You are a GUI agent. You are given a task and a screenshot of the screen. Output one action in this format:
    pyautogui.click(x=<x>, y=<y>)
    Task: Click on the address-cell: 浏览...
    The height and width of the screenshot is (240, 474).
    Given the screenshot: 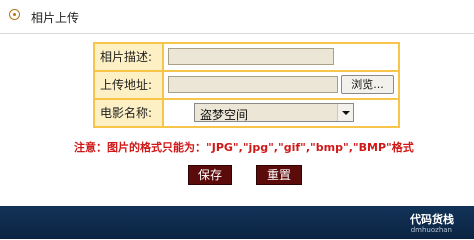 What is the action you would take?
    pyautogui.click(x=281, y=85)
    